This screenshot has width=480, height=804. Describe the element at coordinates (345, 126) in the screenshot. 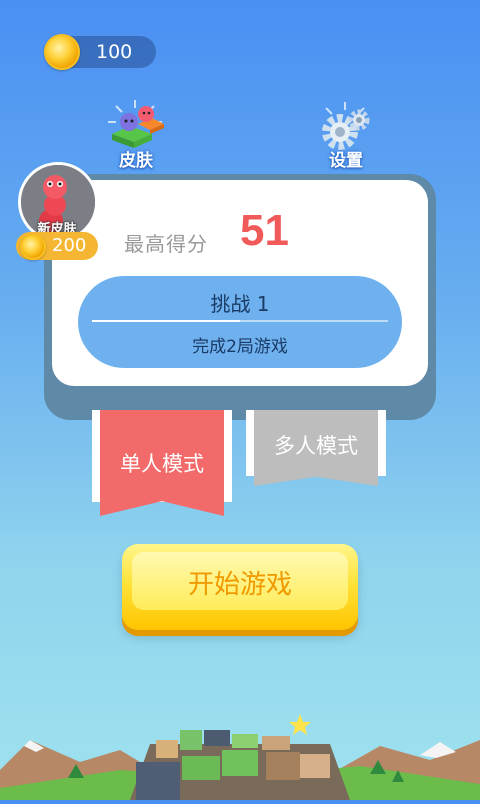

I see `gear-icon` at that location.